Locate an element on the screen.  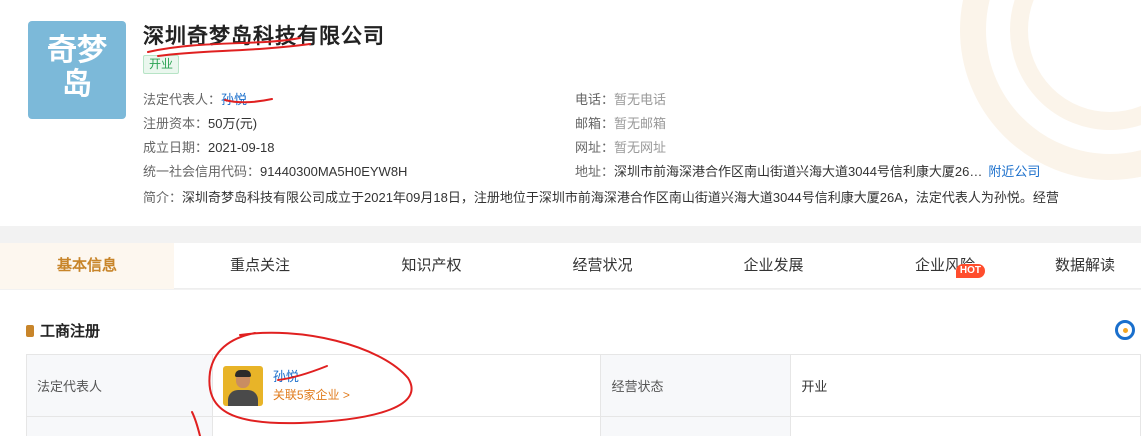
status-badge: 开业 is located at coordinates (161, 64).